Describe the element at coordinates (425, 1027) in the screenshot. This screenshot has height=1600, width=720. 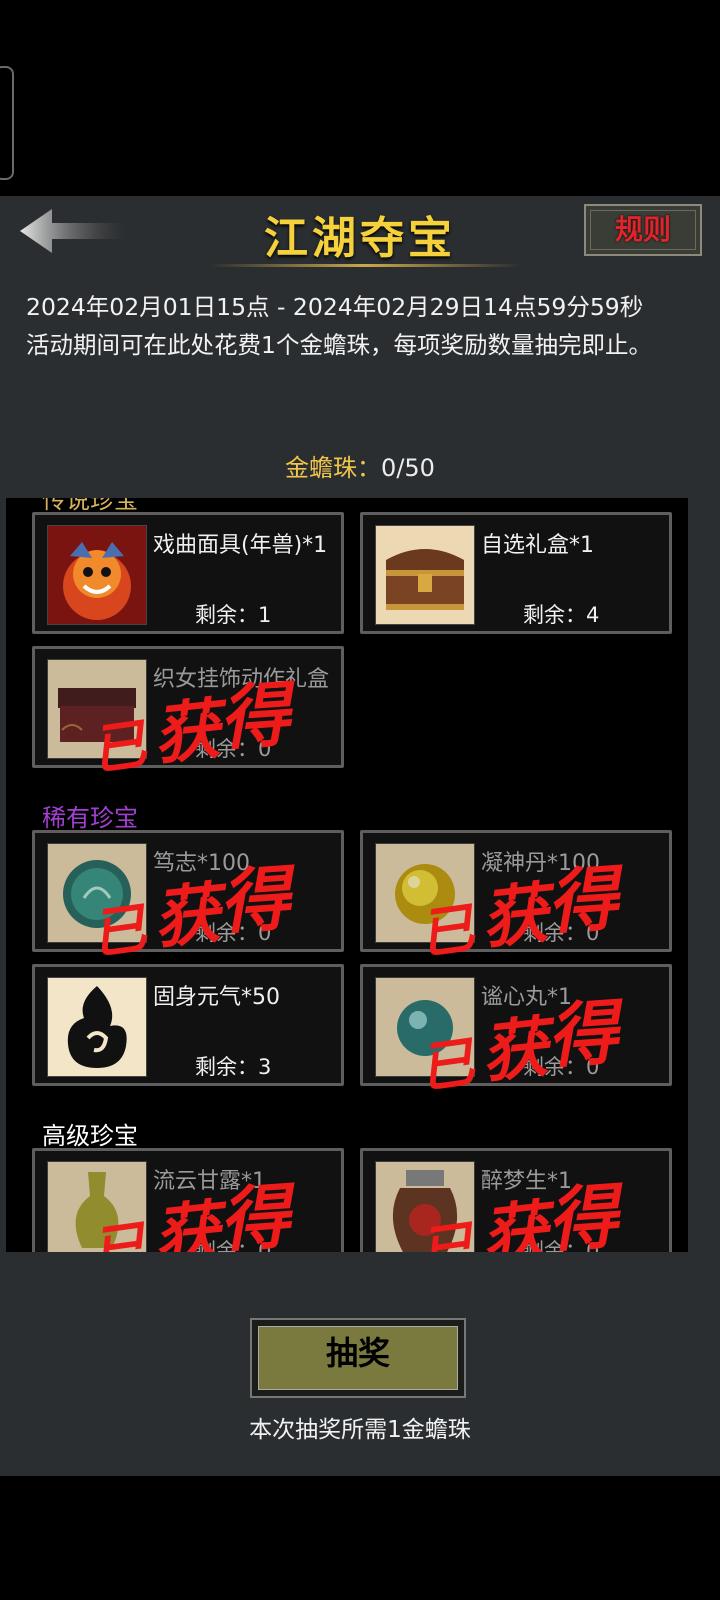
I see `teal-pearl-icon` at that location.